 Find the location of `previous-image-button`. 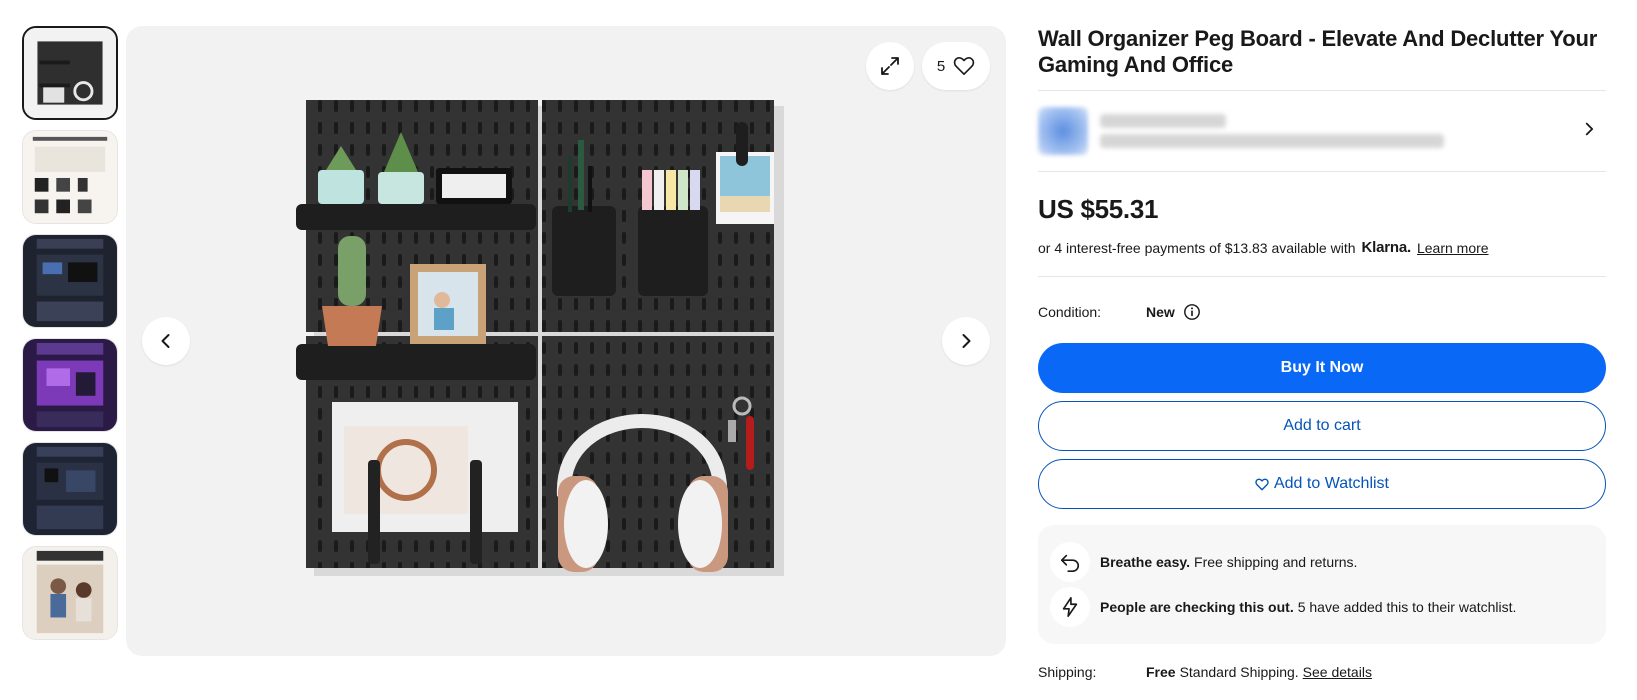

previous-image-button is located at coordinates (166, 341).